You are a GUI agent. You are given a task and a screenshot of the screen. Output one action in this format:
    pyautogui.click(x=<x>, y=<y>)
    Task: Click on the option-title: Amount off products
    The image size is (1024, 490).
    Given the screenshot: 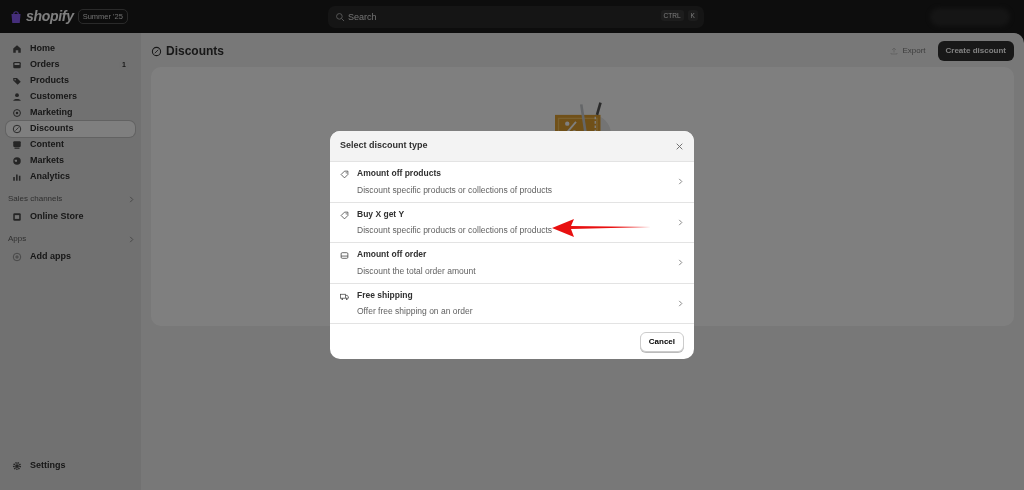 What is the action you would take?
    pyautogui.click(x=399, y=173)
    